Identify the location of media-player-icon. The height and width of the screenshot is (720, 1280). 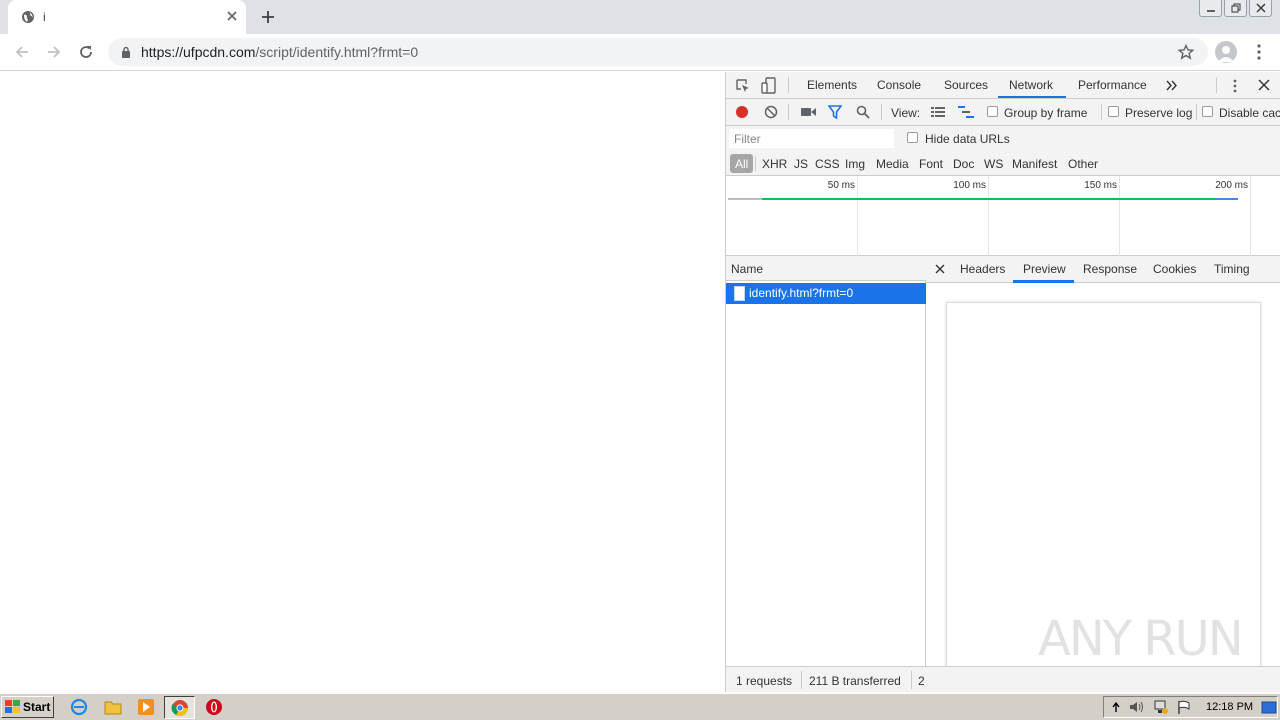
(146, 707).